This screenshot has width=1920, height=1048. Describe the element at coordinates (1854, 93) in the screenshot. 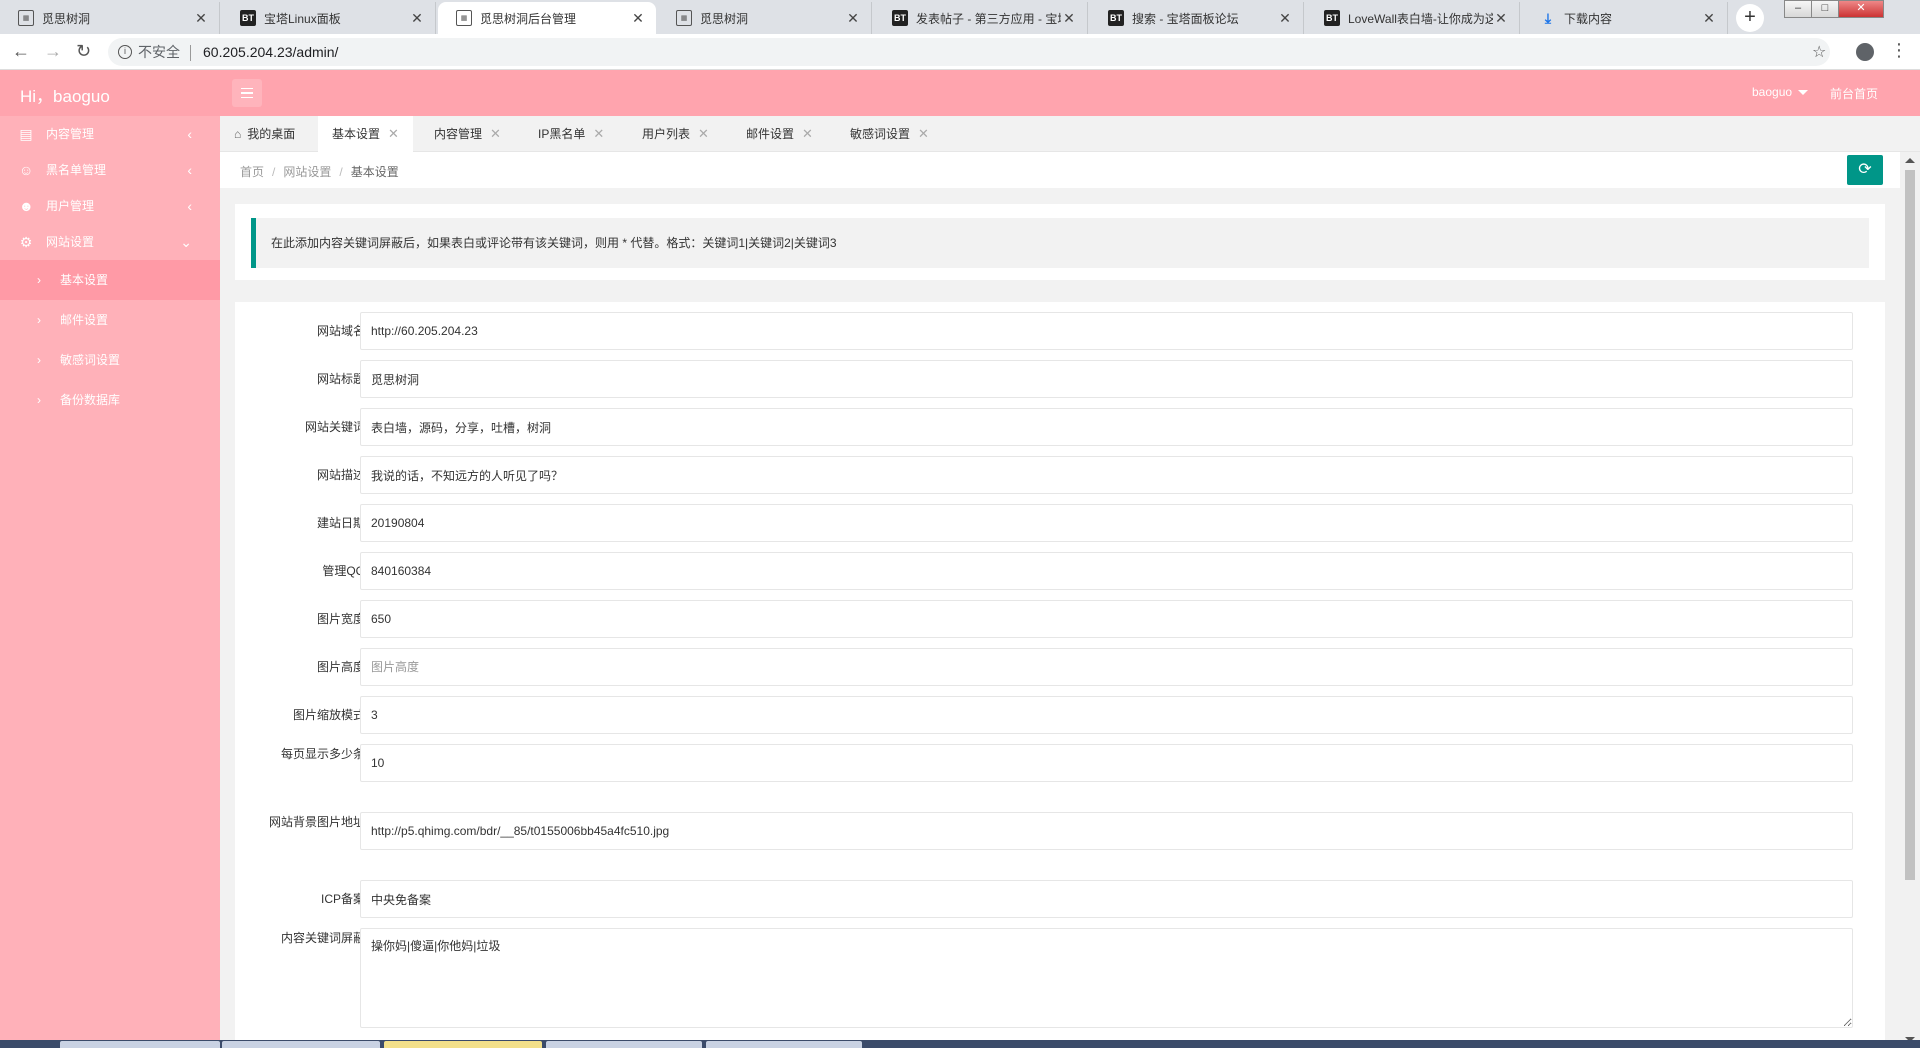

I see `front-page-link: 前台首页` at that location.